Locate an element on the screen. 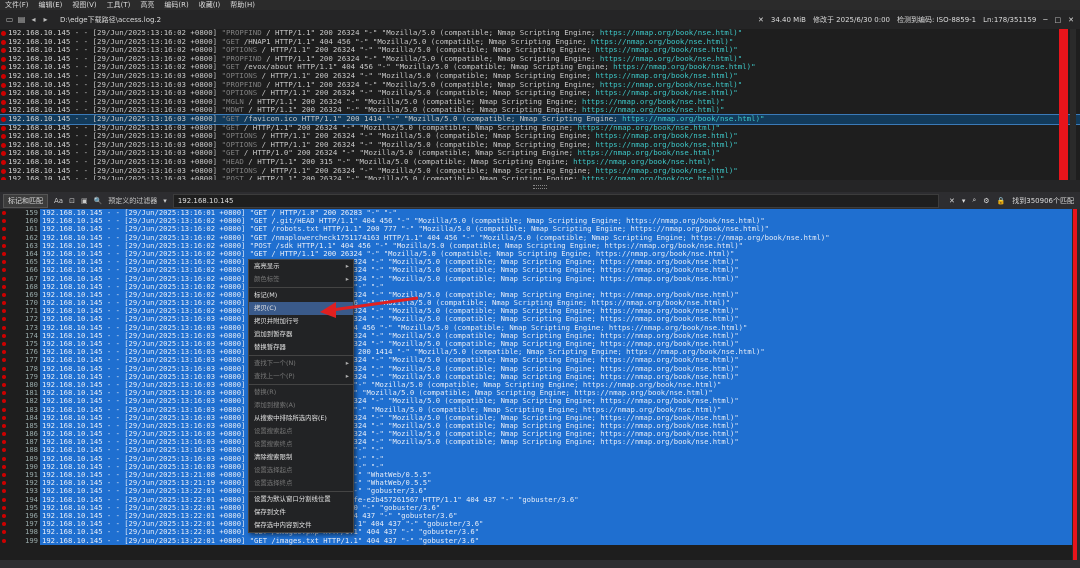 This screenshot has width=1080, height=568. arrow-shaft is located at coordinates (375, 304).